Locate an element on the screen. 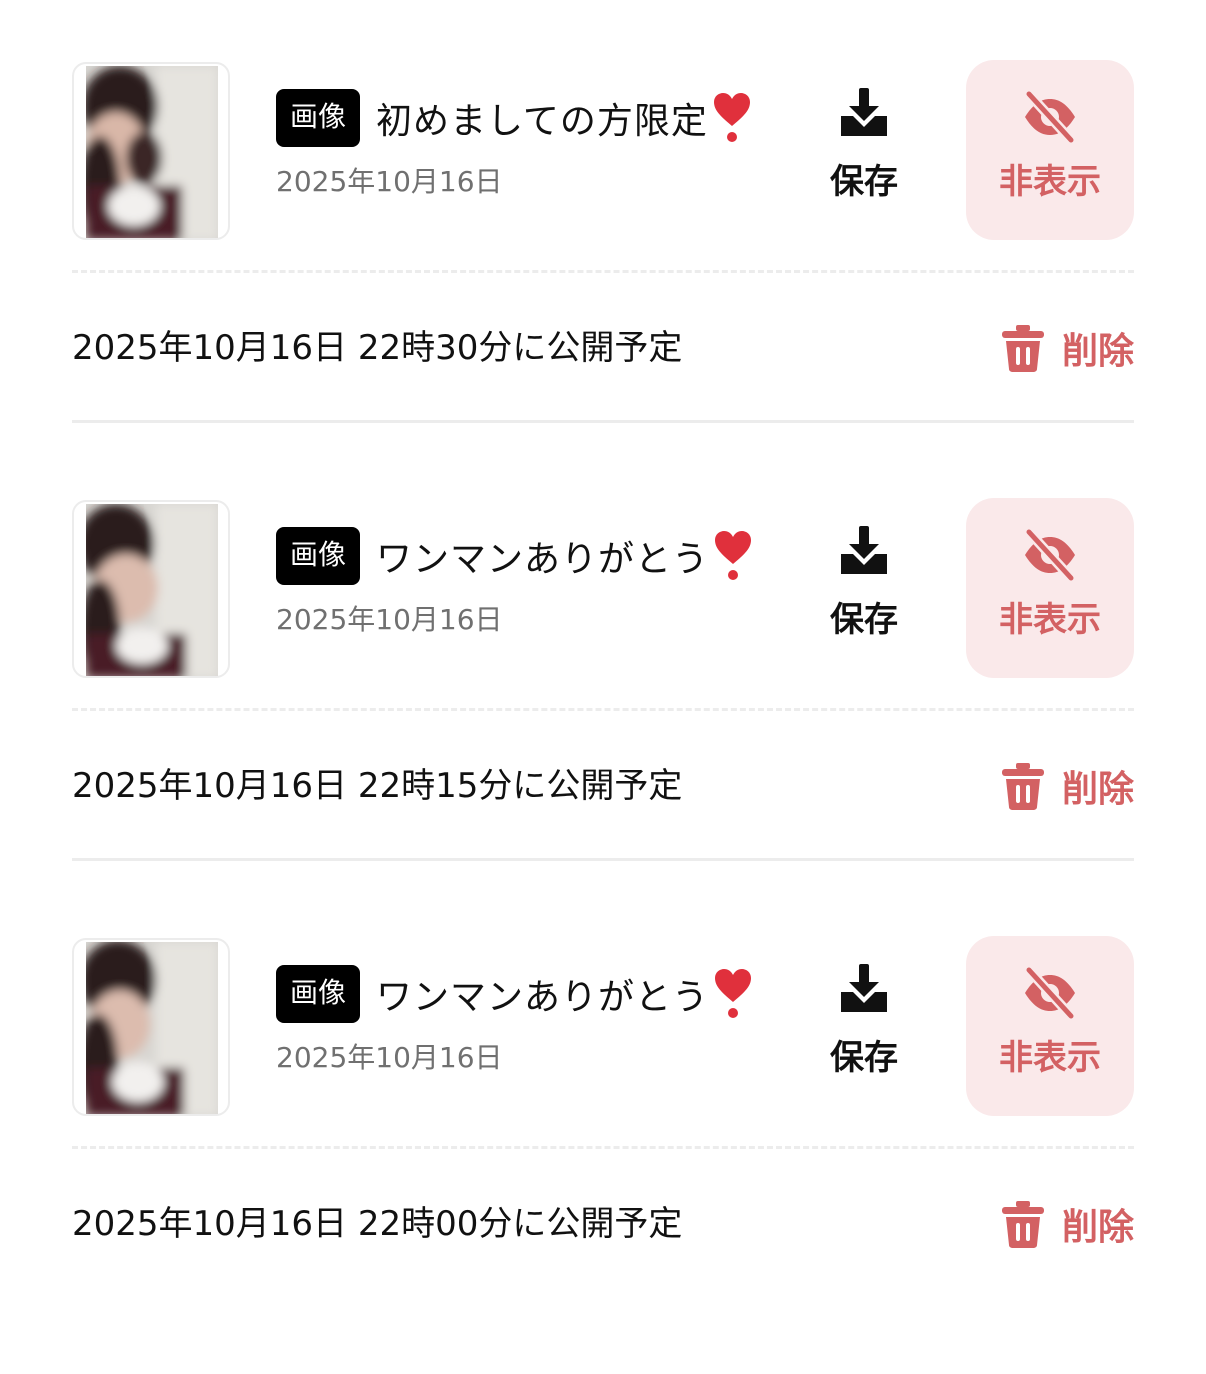 Image resolution: width=1206 pixels, height=1374 pixels. post-title-row: 画像 初めましての方限定 is located at coordinates (546, 118).